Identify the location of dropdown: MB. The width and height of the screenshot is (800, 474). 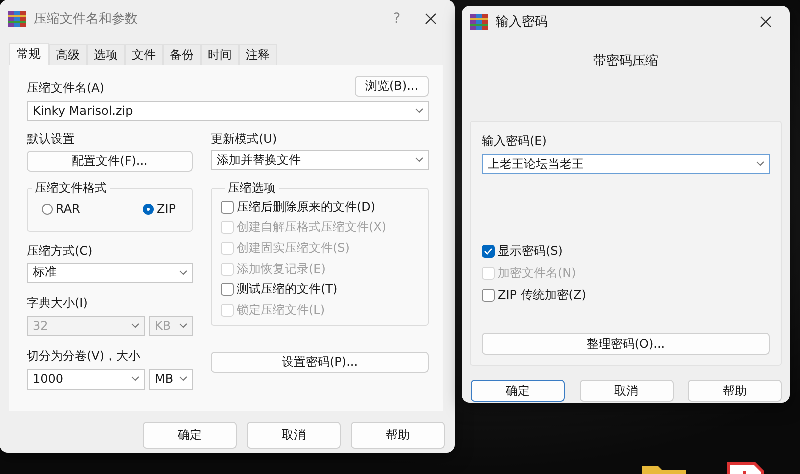
(171, 379).